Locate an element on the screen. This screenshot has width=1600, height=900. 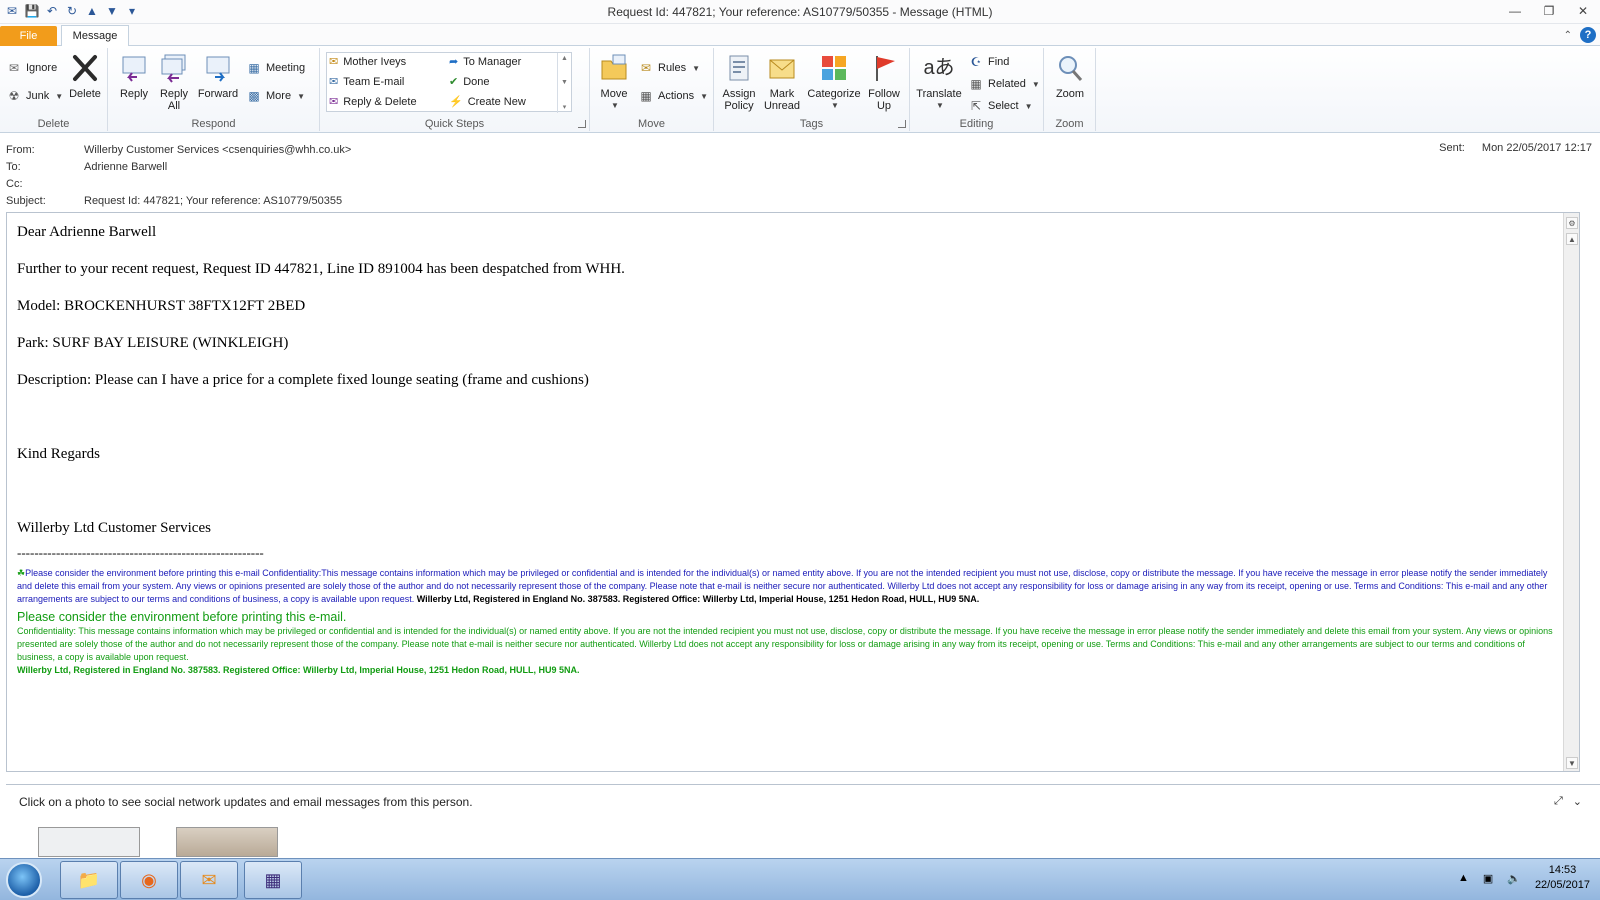
quickstep-label: Mother Iveys is located at coordinates (375, 61).